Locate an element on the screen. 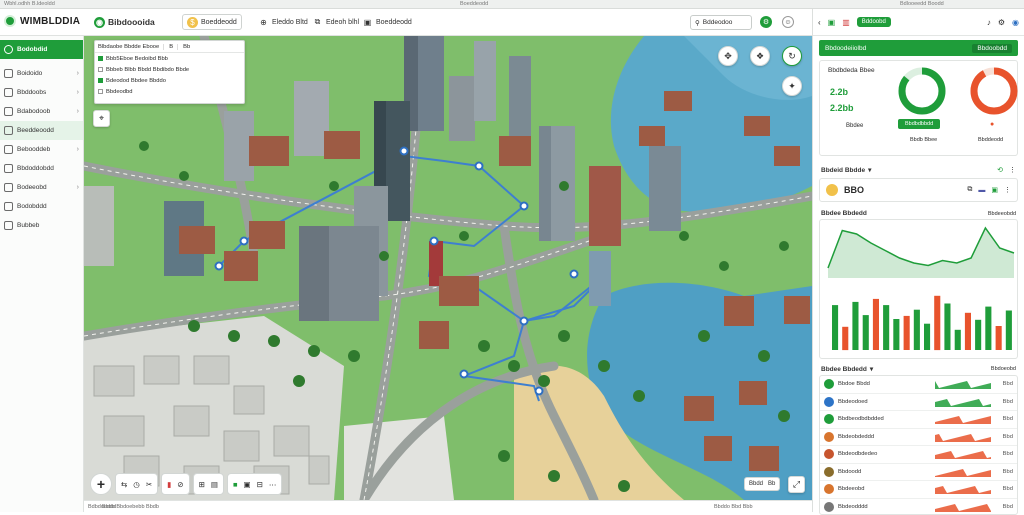 Image resolution: width=1024 pixels, height=515 pixels. sidebar-item-8: Bodobddd is located at coordinates (41, 206).